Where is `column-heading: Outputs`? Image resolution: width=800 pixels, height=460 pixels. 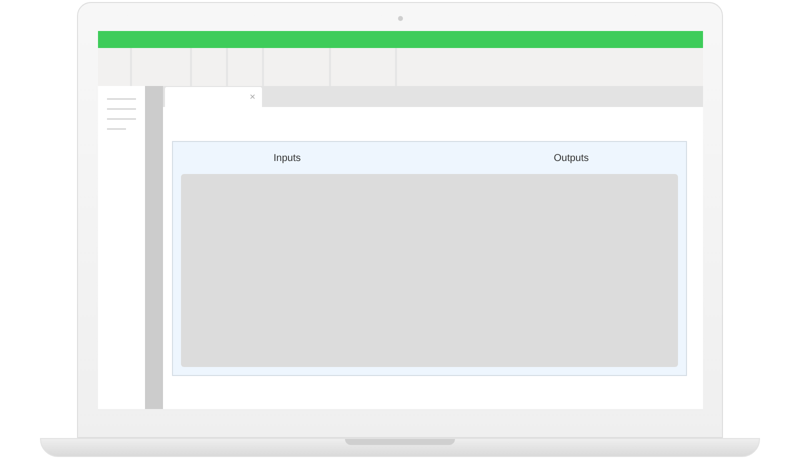
column-heading: Outputs is located at coordinates (571, 158).